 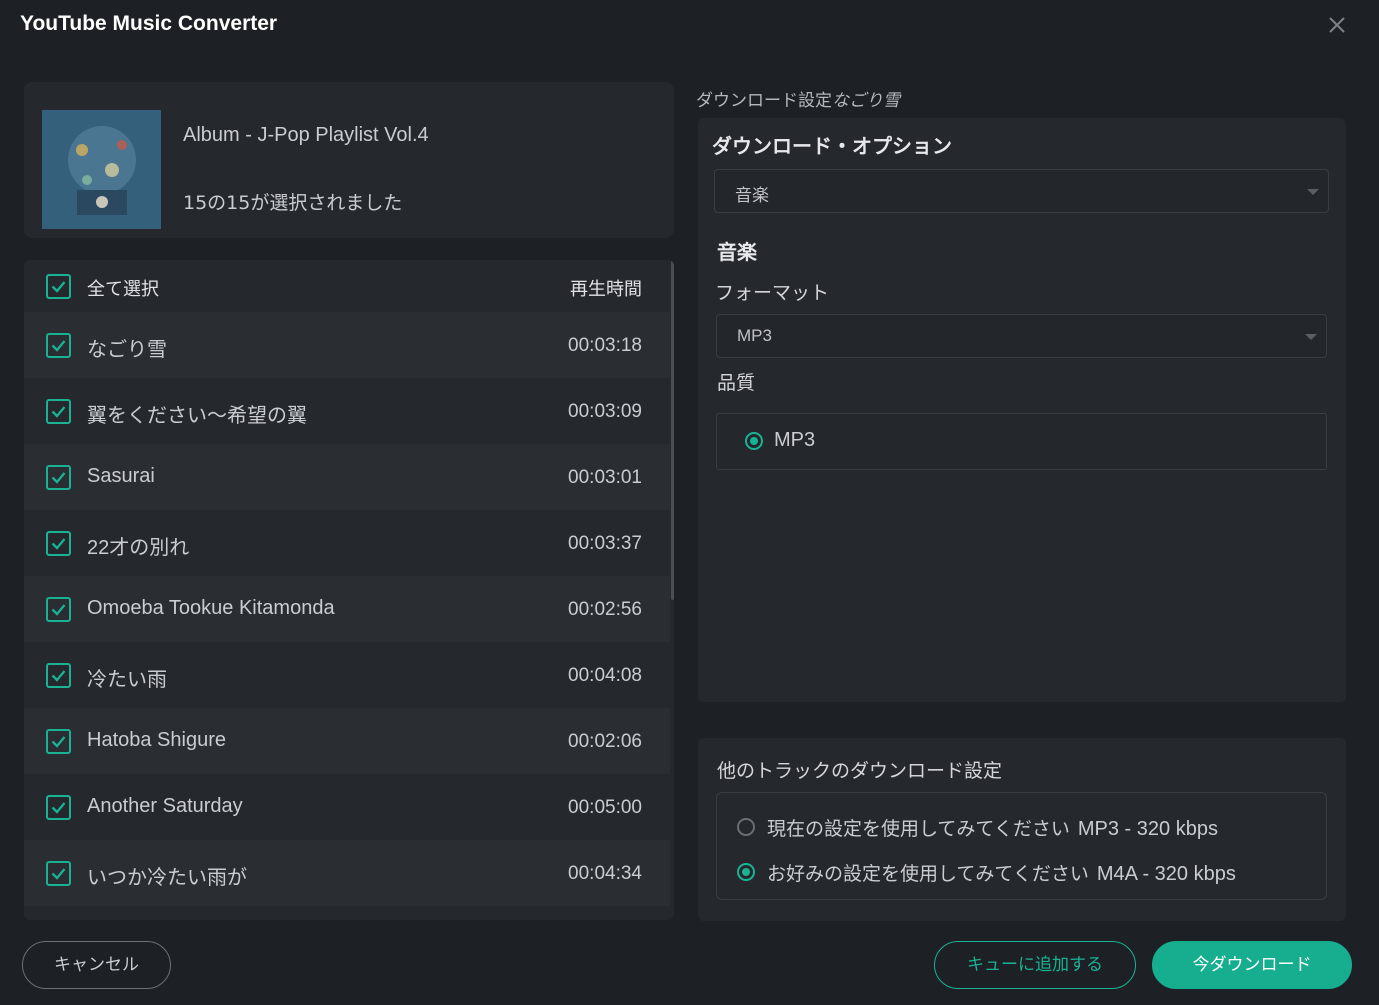 I want to click on track-name: 冷たい雨, so click(x=127, y=680).